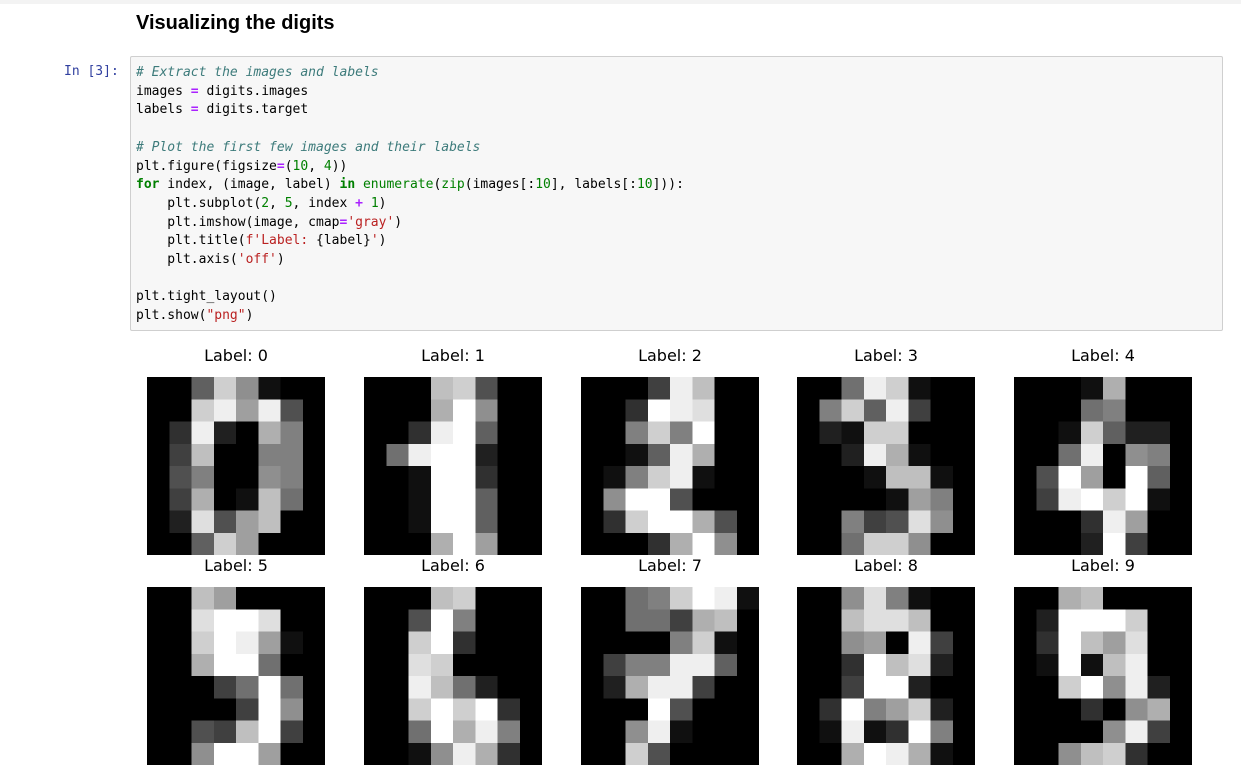  Describe the element at coordinates (453, 355) in the screenshot. I see `digit-label: Label: 1` at that location.